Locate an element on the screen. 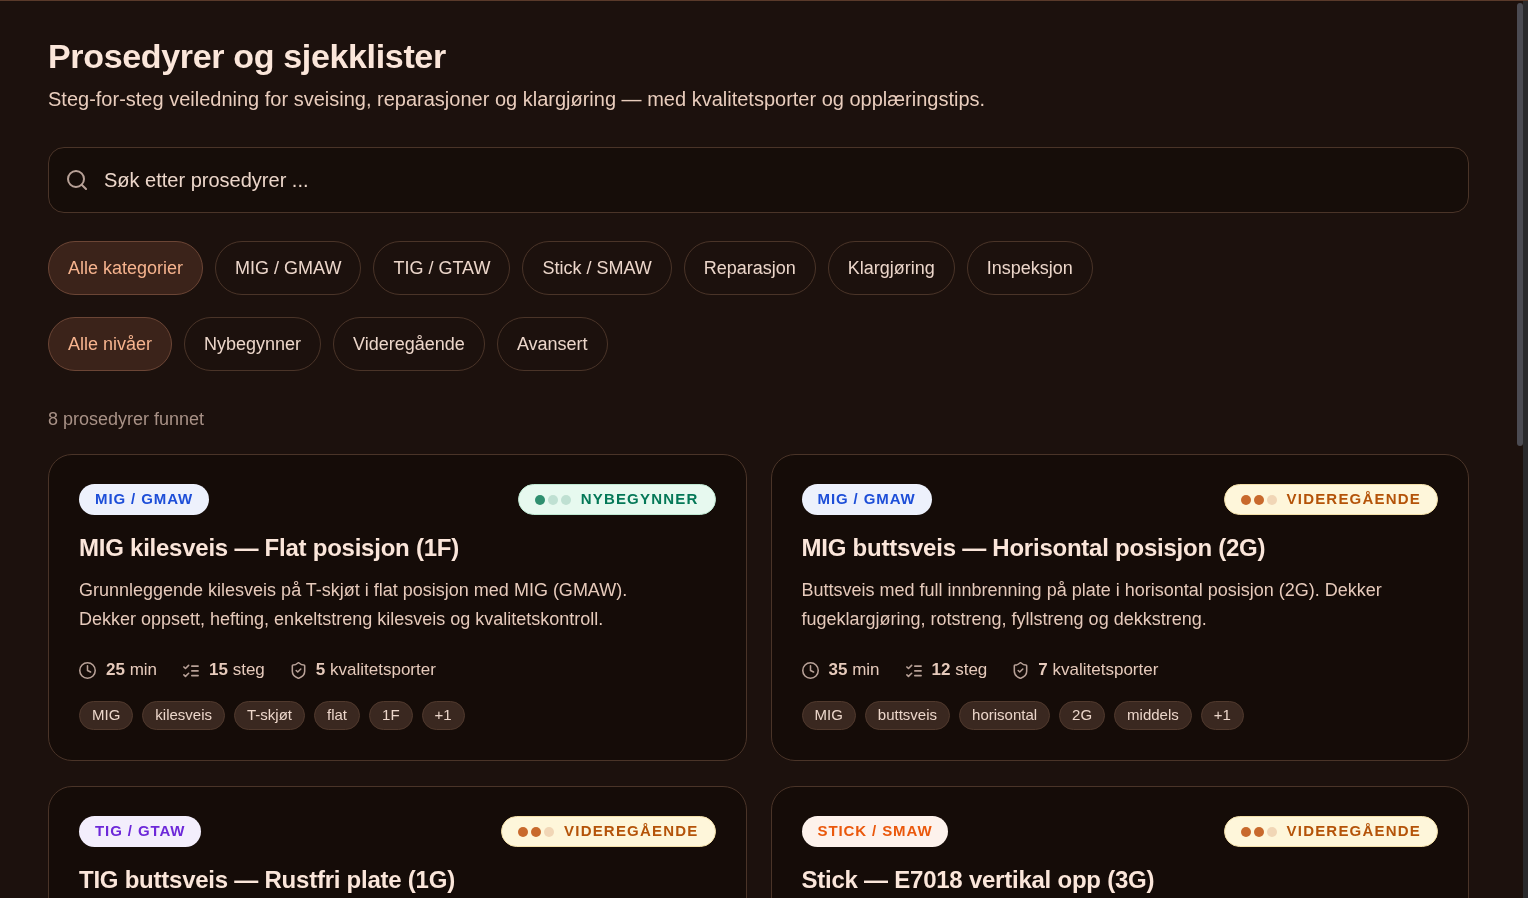 The image size is (1528, 898). meta-text: 5 kvalitetsporter is located at coordinates (375, 670).